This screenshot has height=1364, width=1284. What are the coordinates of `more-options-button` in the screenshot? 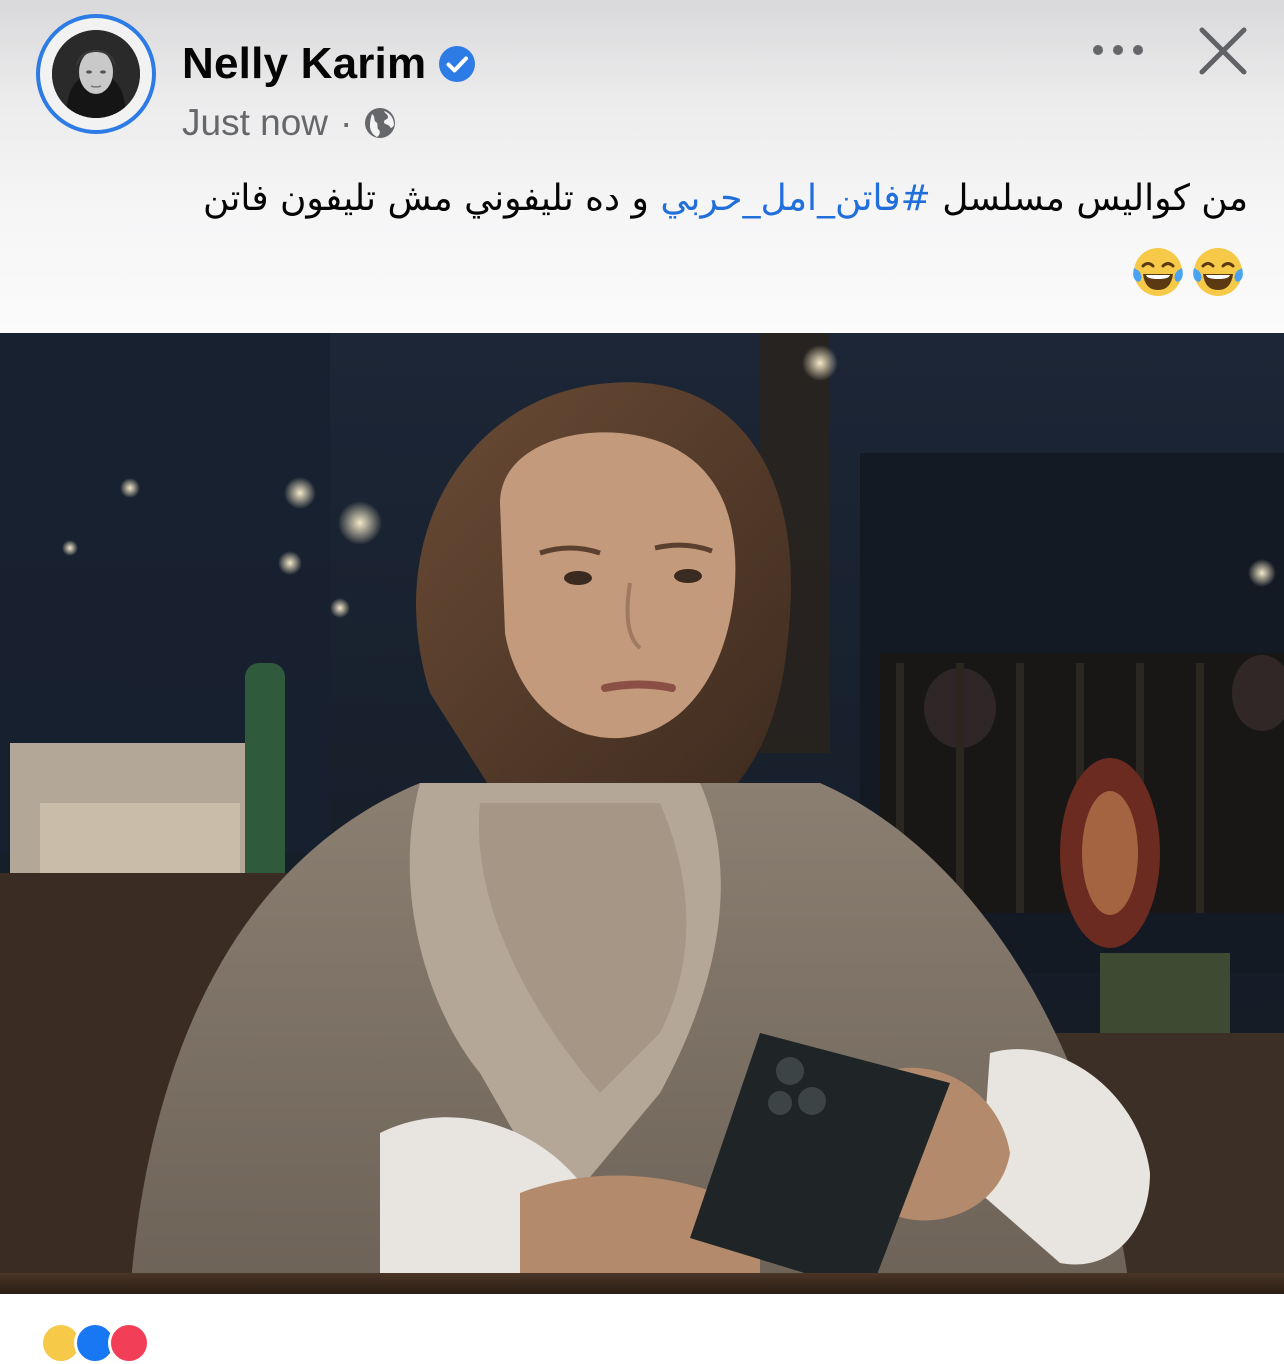 It's located at (1118, 50).